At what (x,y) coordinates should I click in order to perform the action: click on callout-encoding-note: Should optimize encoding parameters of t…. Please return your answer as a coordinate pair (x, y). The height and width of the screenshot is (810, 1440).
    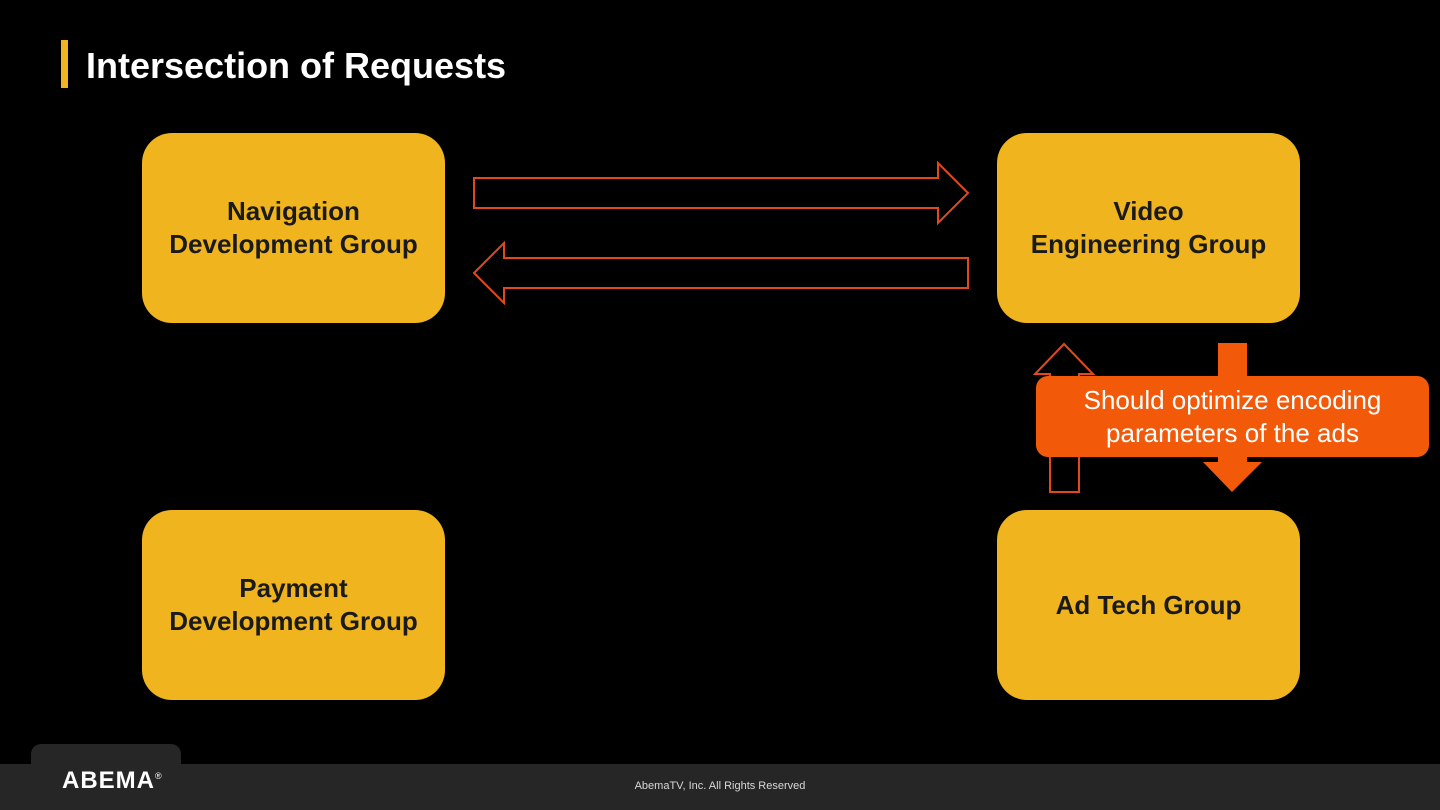
    Looking at the image, I should click on (1232, 416).